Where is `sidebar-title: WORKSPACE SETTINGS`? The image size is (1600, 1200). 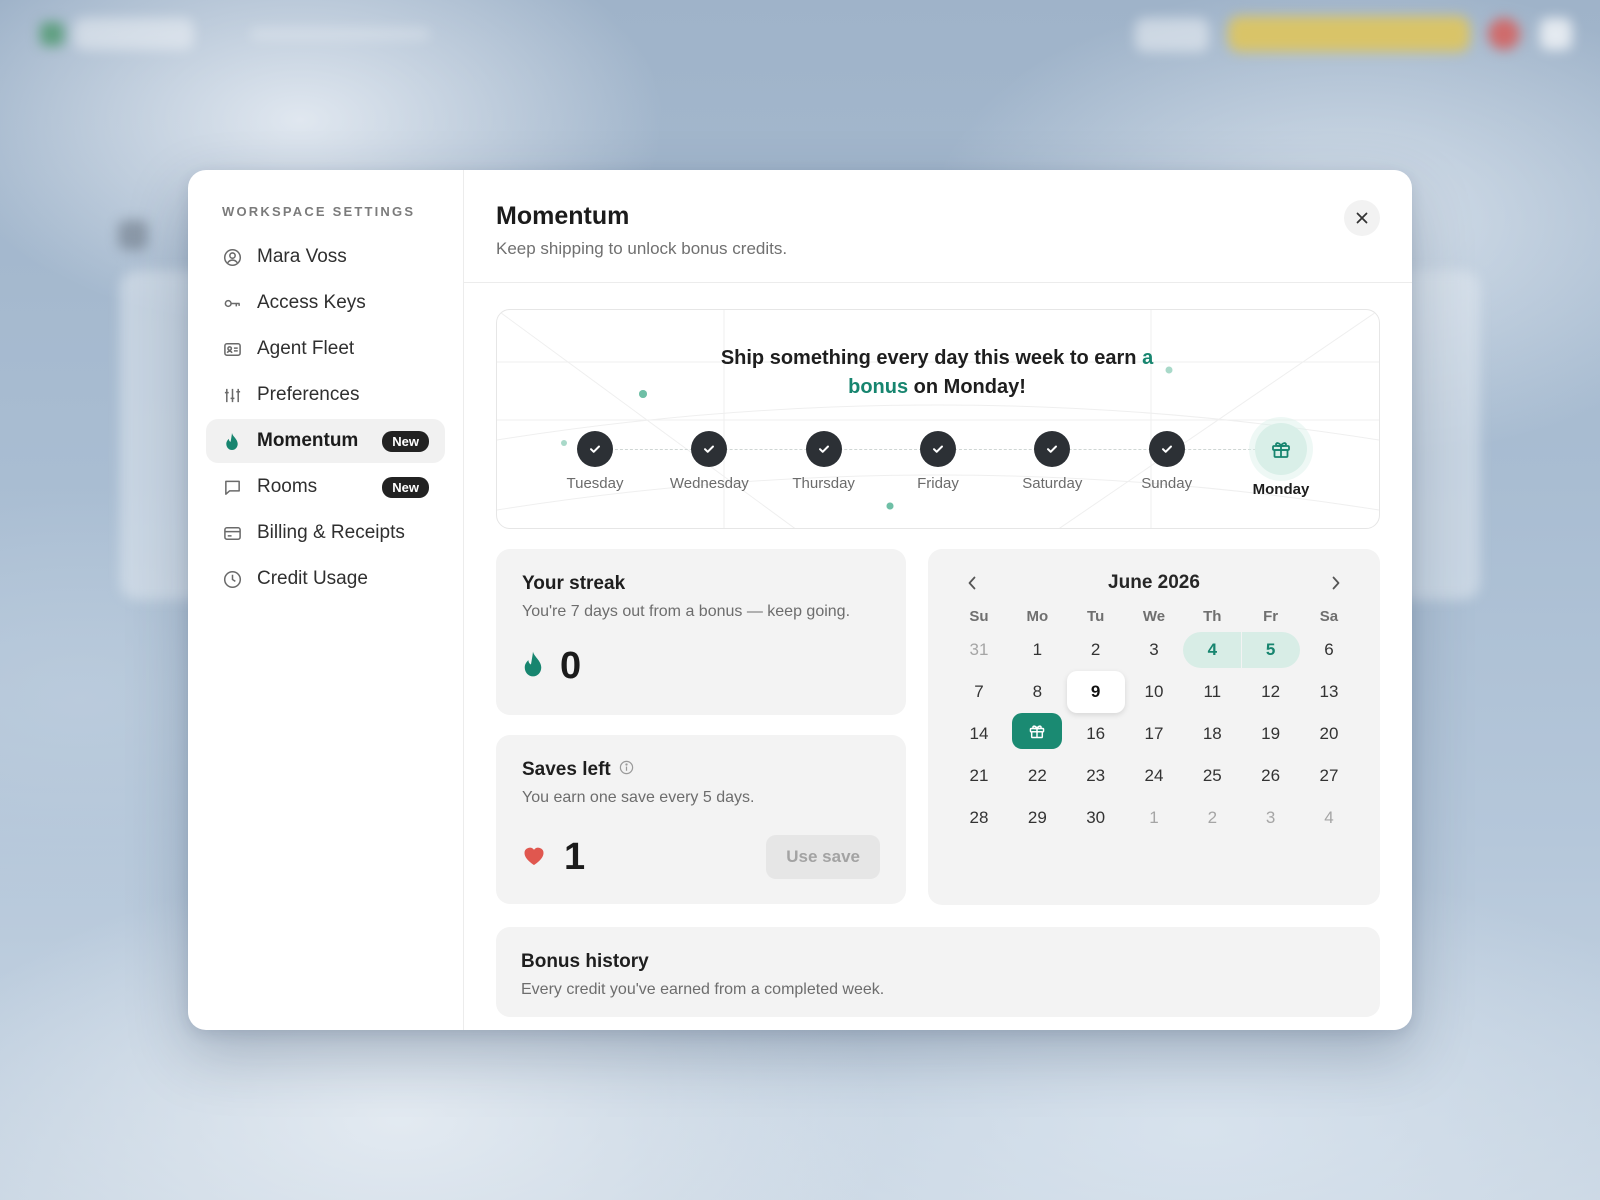
sidebar-title: WORKSPACE SETTINGS is located at coordinates (319, 211).